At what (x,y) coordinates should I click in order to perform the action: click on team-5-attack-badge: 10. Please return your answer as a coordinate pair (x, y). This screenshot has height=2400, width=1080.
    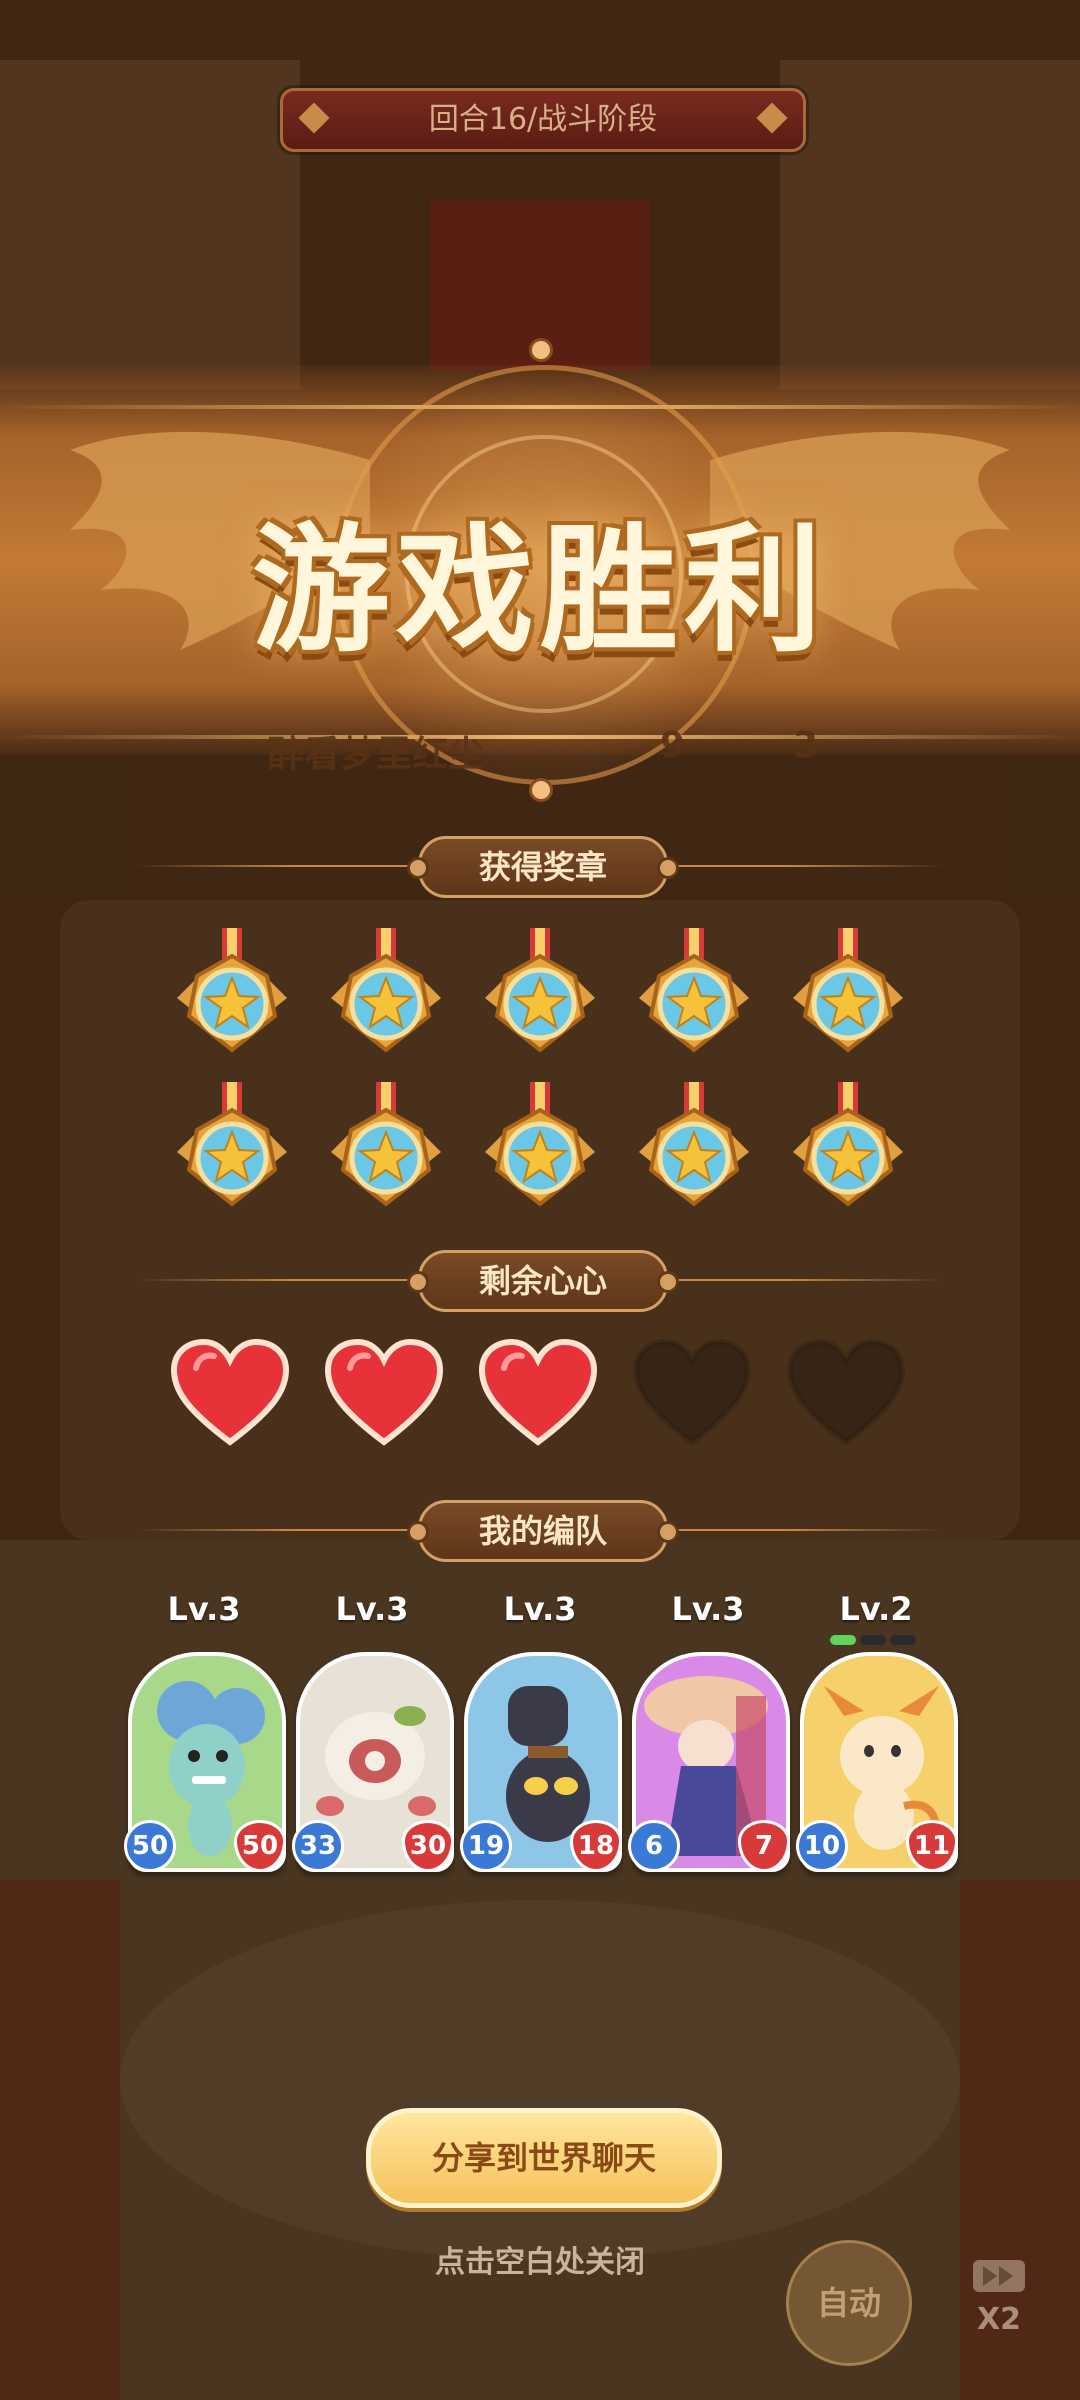
    Looking at the image, I should click on (822, 1846).